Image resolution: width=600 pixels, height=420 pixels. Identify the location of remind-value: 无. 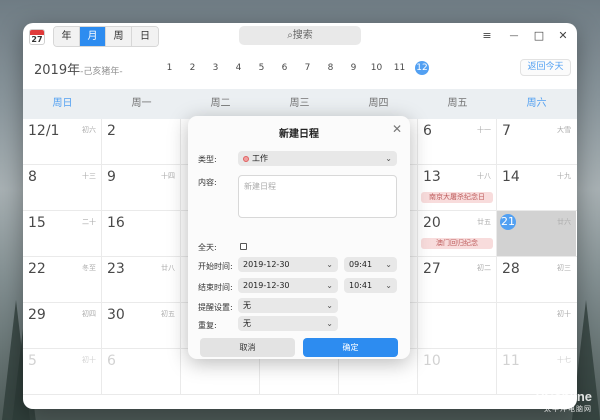
(247, 305).